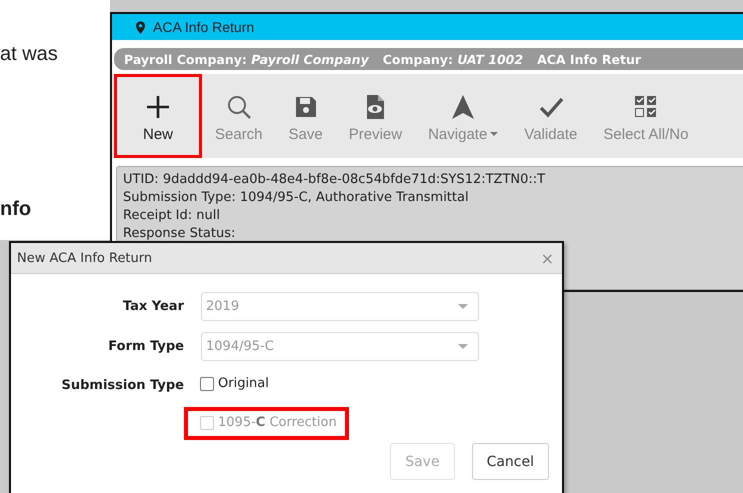  I want to click on checkbox-grid-icon, so click(645, 107).